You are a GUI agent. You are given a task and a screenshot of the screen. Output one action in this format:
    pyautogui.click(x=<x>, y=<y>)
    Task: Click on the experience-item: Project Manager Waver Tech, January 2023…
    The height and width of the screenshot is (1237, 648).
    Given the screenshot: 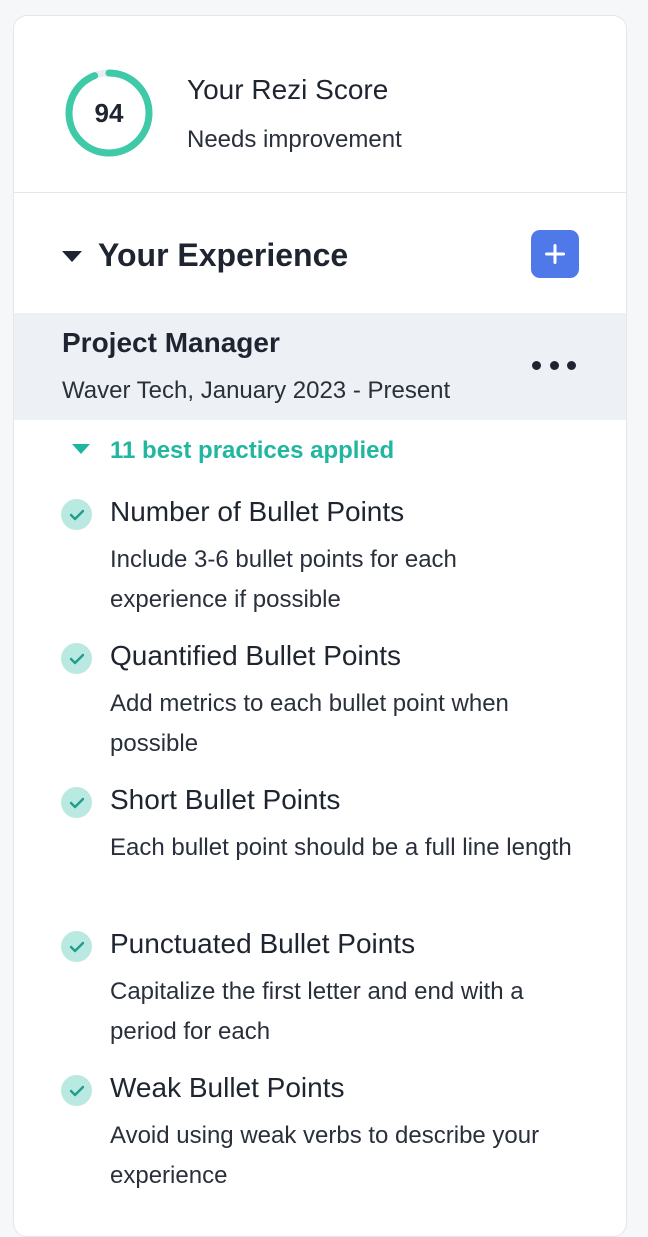 What is the action you would take?
    pyautogui.click(x=320, y=366)
    